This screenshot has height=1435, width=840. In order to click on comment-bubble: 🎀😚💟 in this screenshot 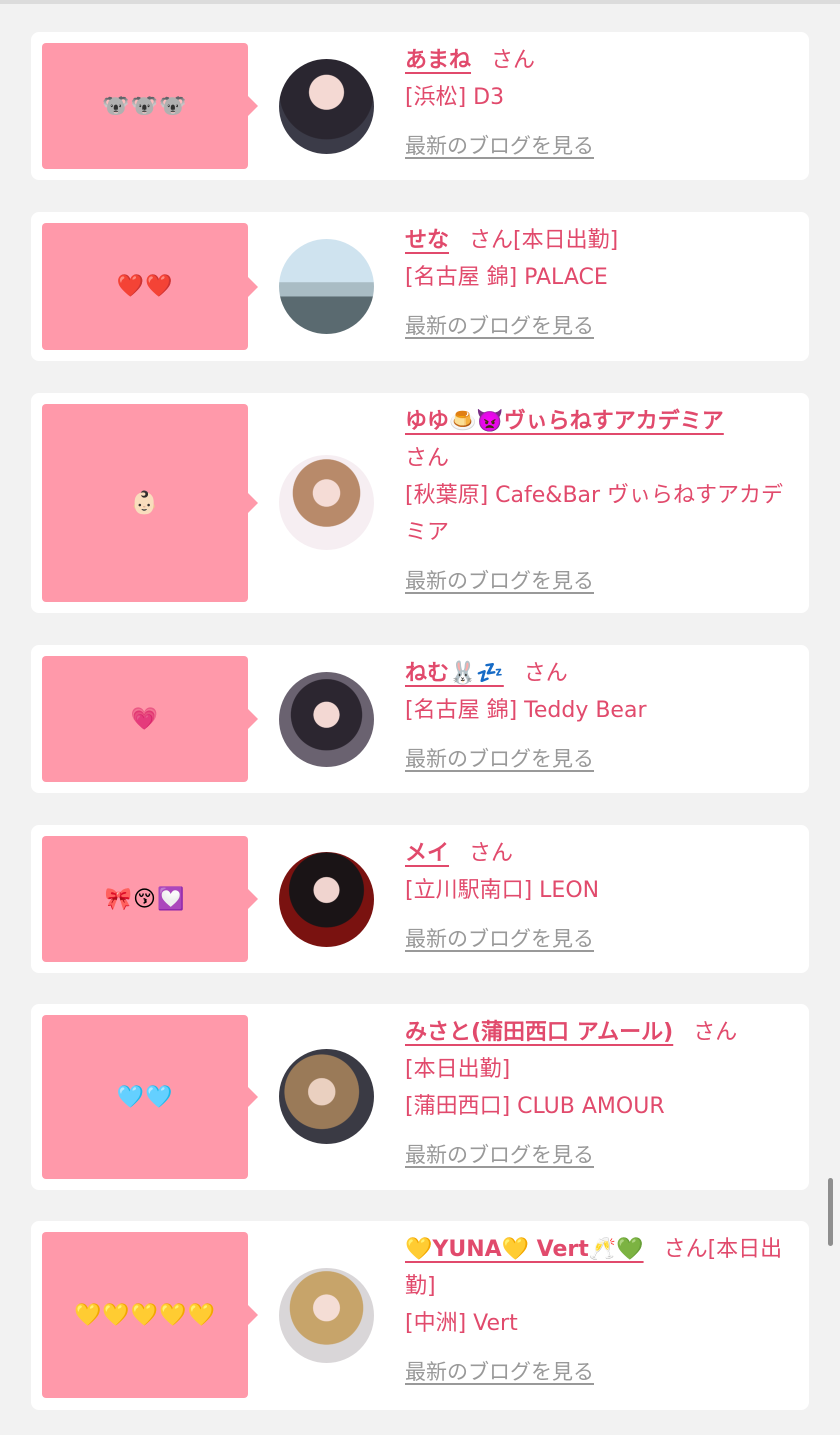, I will do `click(150, 899)`.